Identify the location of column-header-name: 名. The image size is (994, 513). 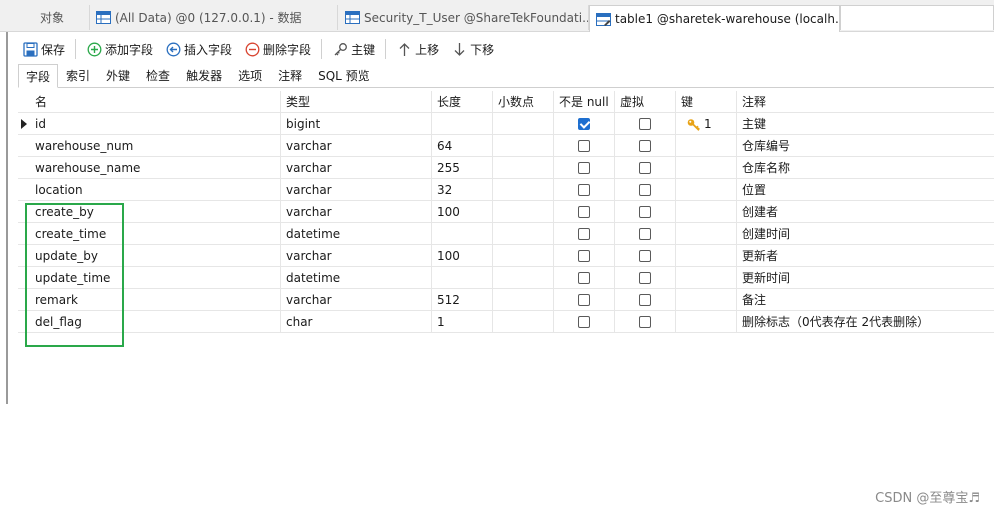
(155, 102).